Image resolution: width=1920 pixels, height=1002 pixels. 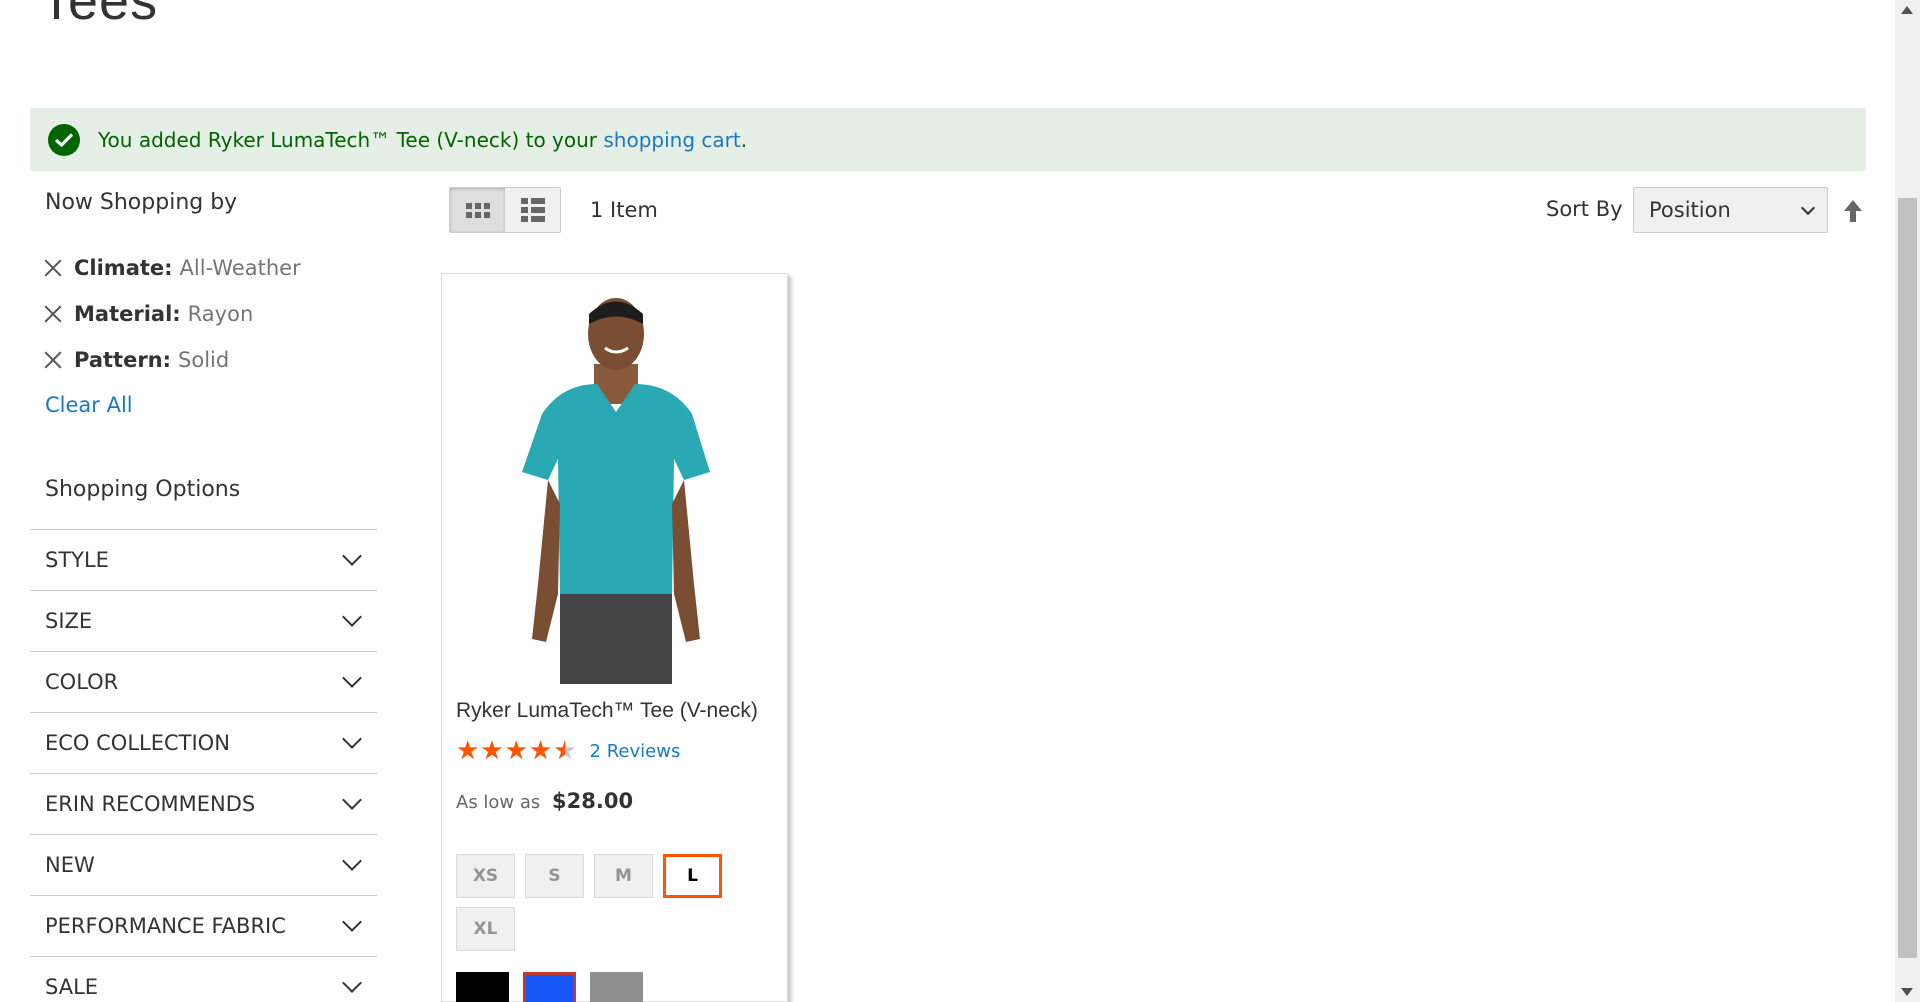 I want to click on star-rating-icon: ★★★★★ ★★★★★, so click(x=517, y=751).